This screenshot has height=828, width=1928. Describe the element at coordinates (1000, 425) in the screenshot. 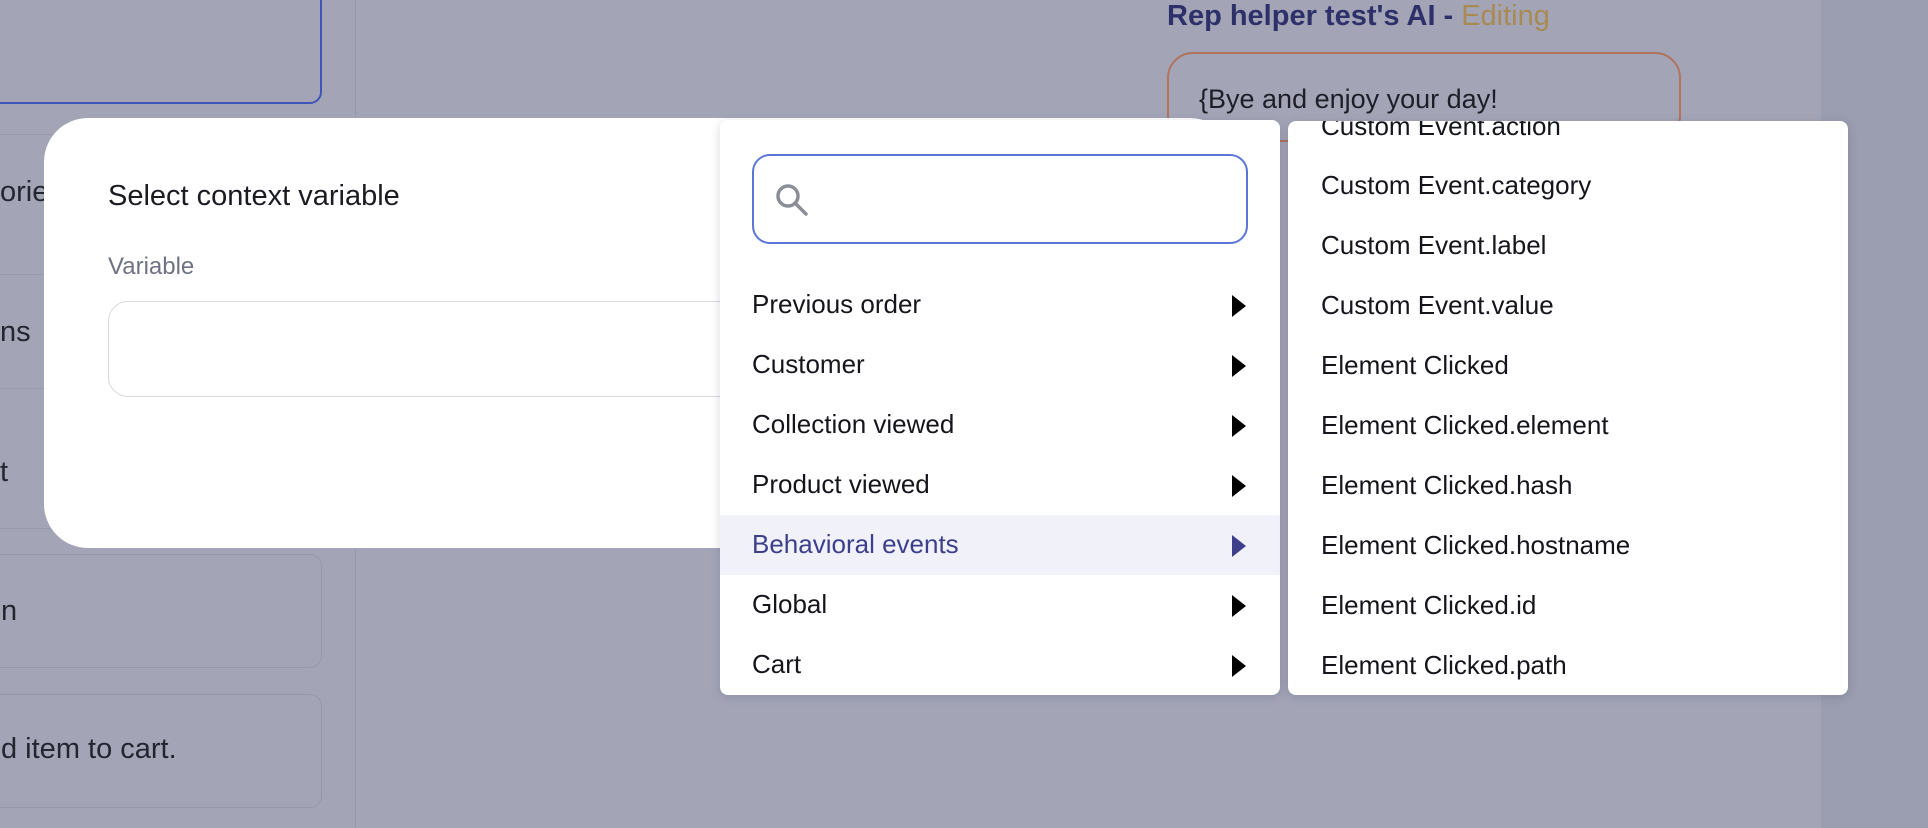

I see `menu-item-collection-viewed: Collection viewed` at that location.